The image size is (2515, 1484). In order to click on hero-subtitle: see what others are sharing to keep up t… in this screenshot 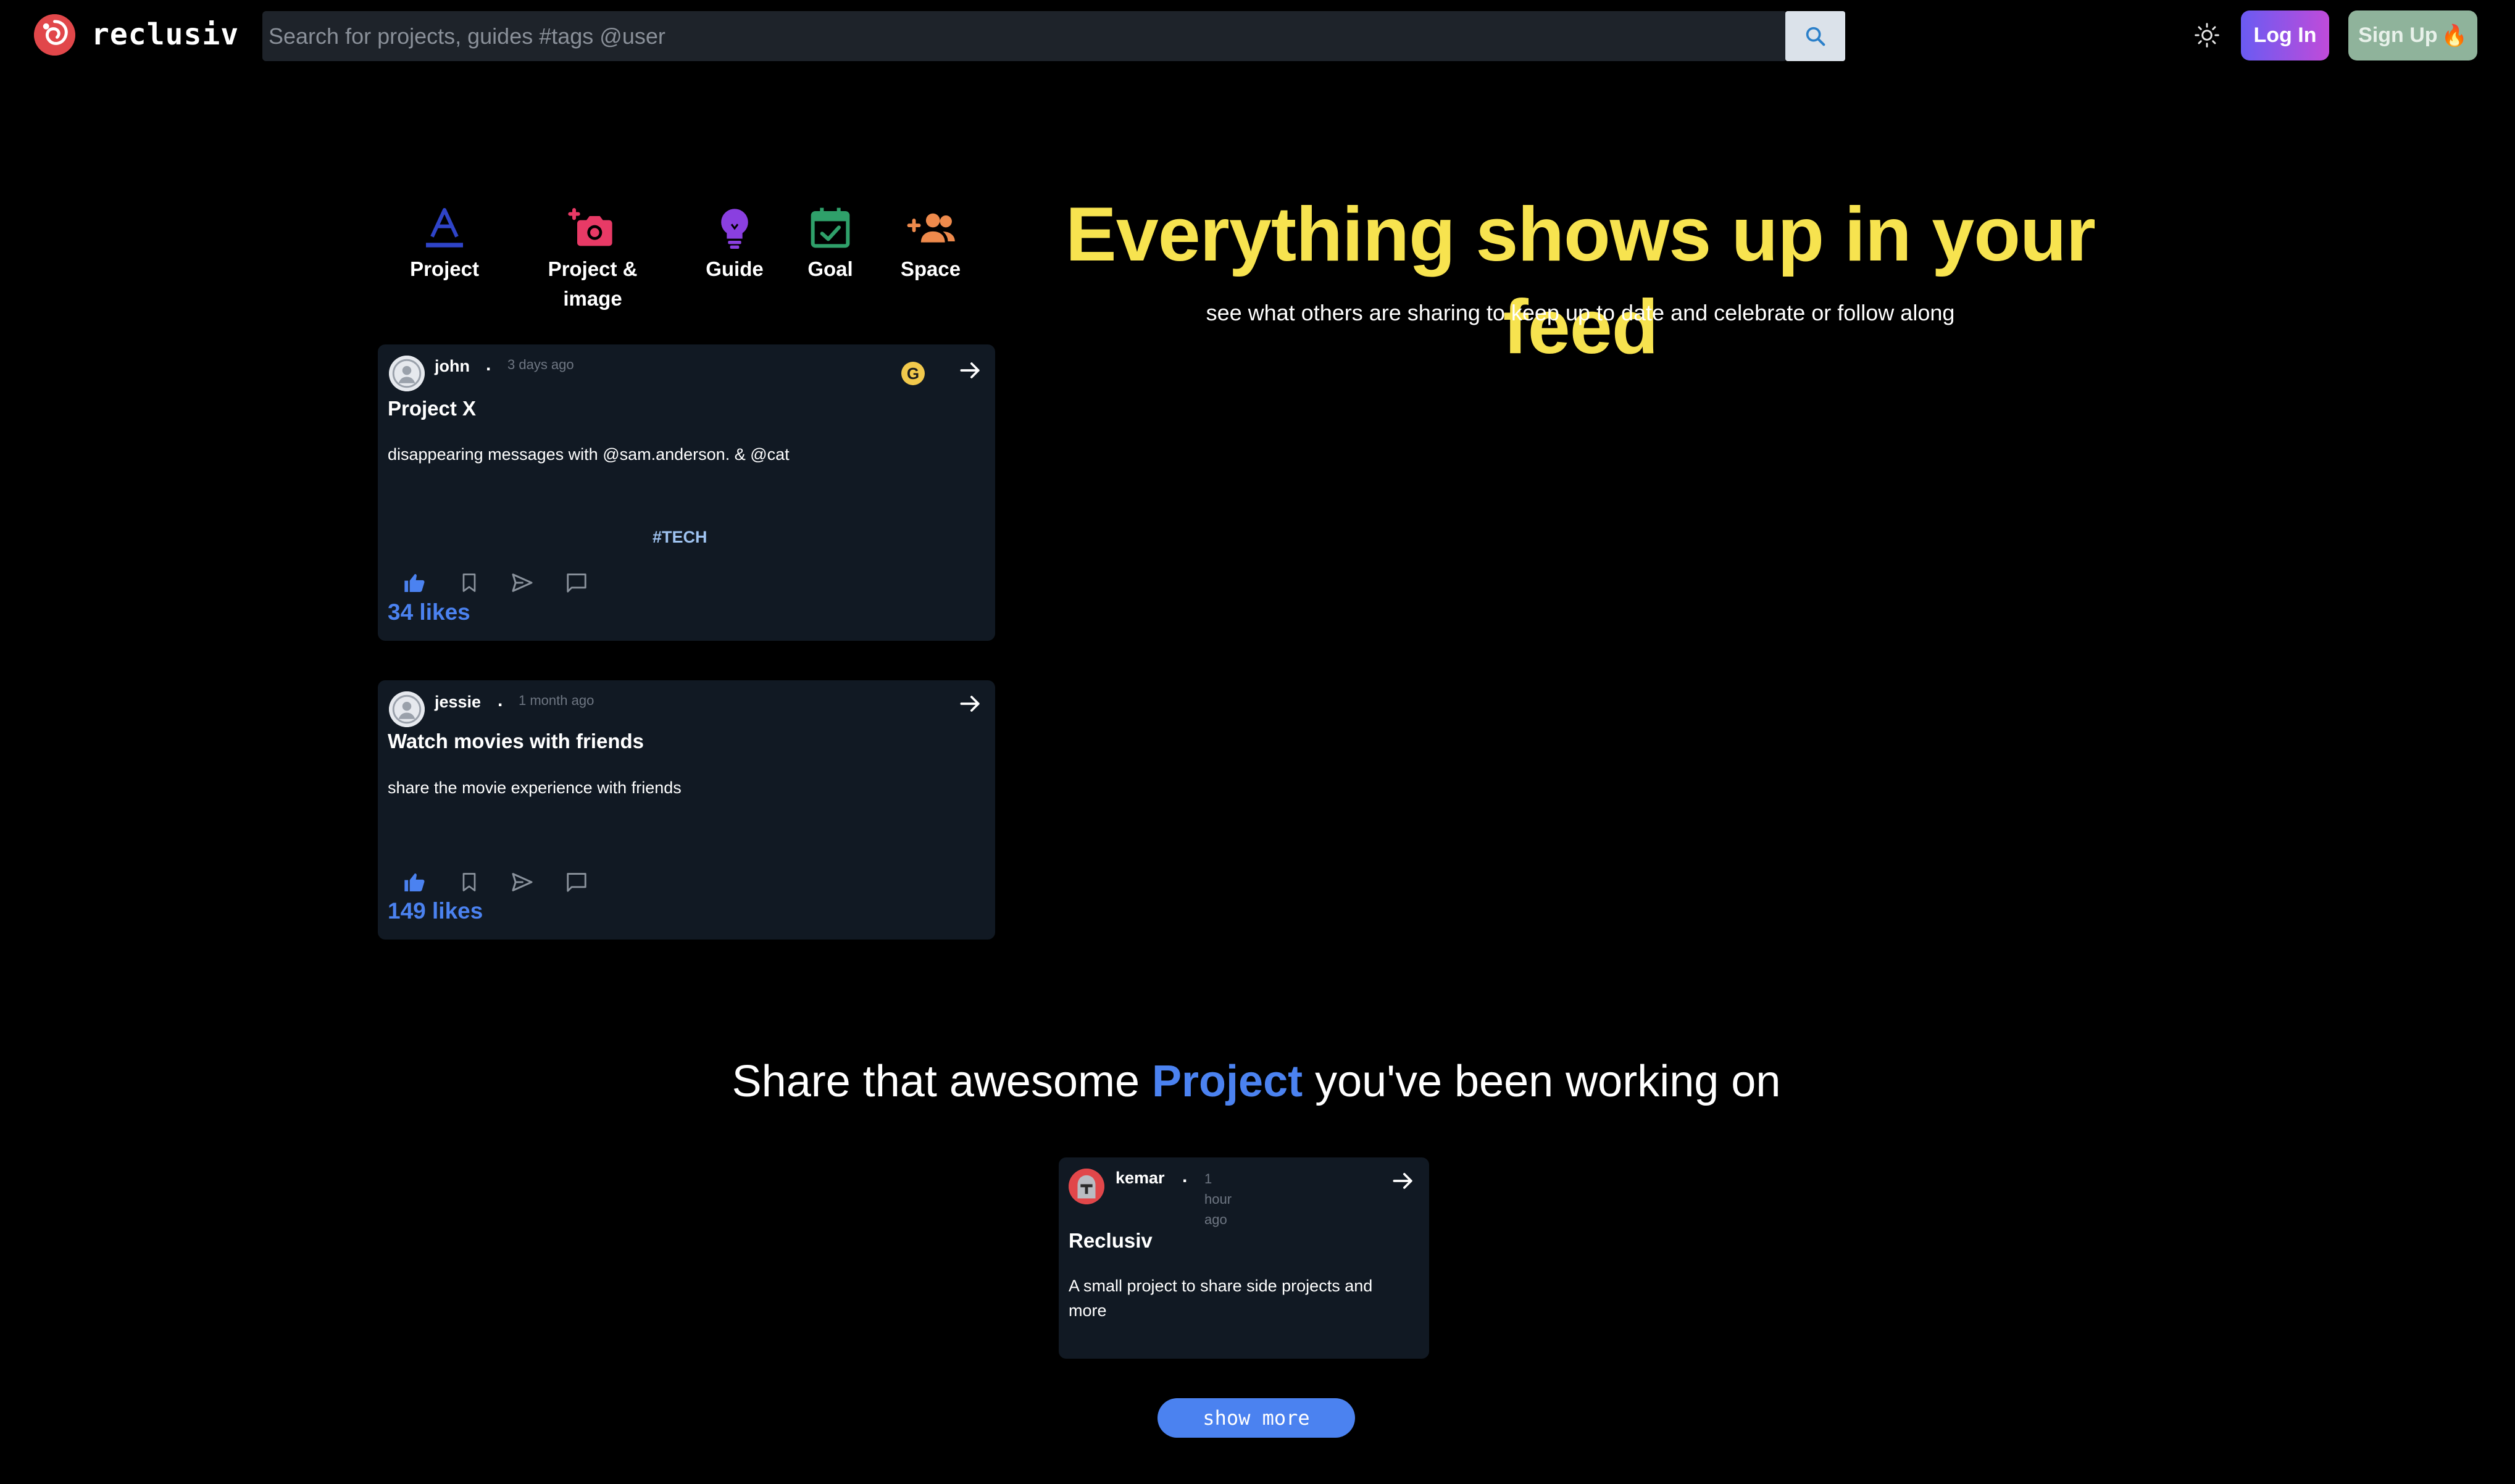, I will do `click(1580, 312)`.